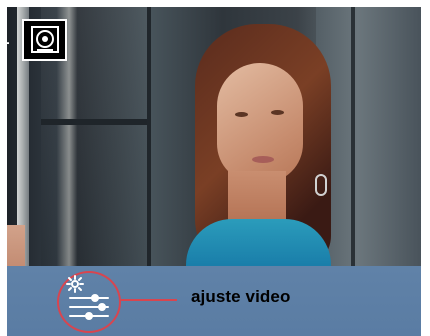 The image size is (430, 336). Describe the element at coordinates (16, 246) in the screenshot. I see `arm` at that location.